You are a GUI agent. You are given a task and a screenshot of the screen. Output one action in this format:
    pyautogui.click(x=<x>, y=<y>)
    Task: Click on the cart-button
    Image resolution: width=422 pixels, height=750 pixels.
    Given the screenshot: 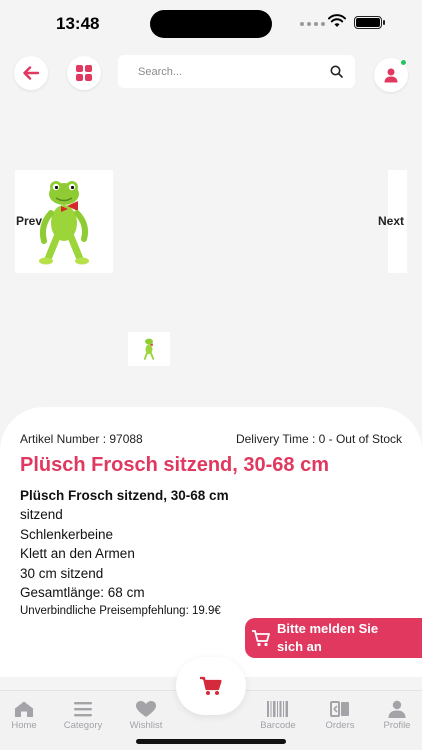 What is the action you would take?
    pyautogui.click(x=211, y=686)
    